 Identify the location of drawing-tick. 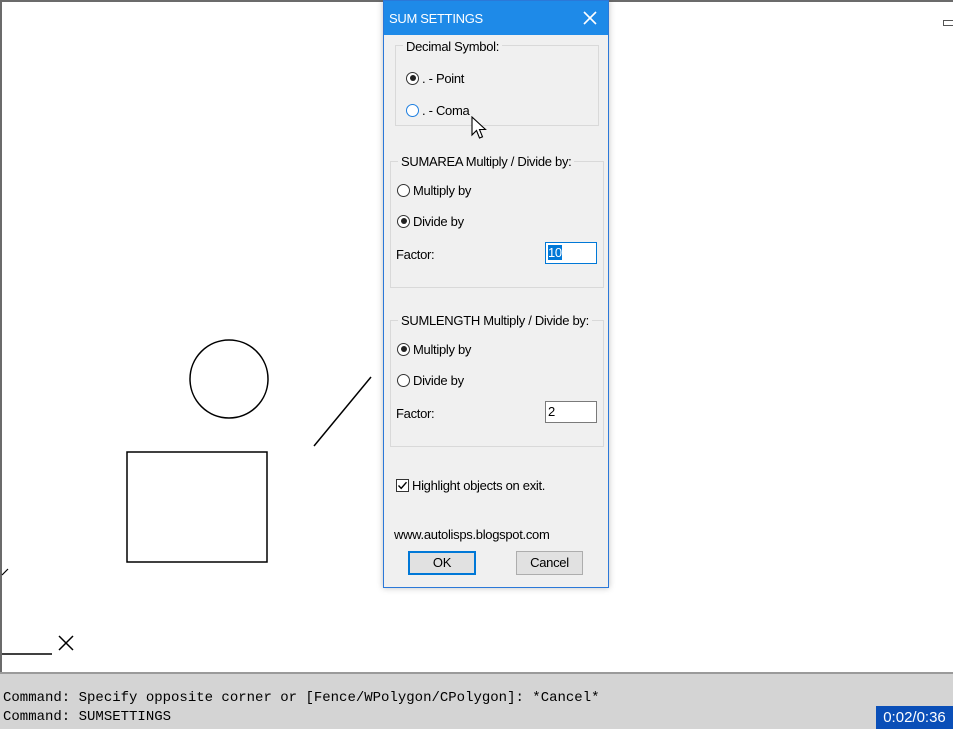
(5, 572).